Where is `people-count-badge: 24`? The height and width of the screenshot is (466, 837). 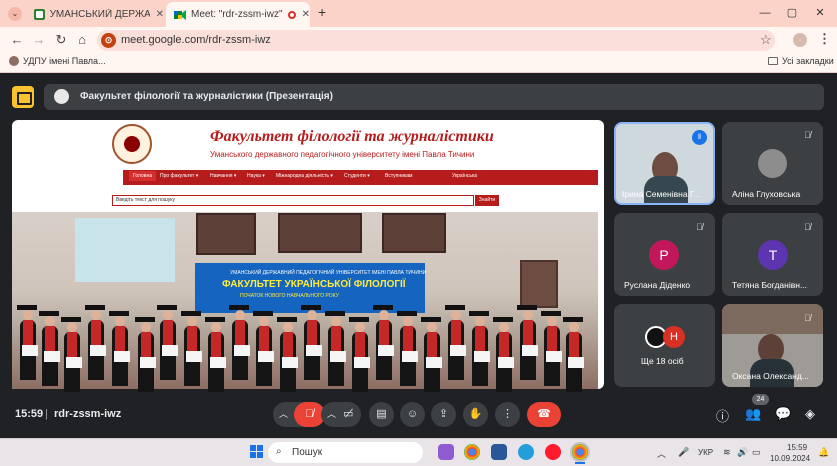 people-count-badge: 24 is located at coordinates (760, 399).